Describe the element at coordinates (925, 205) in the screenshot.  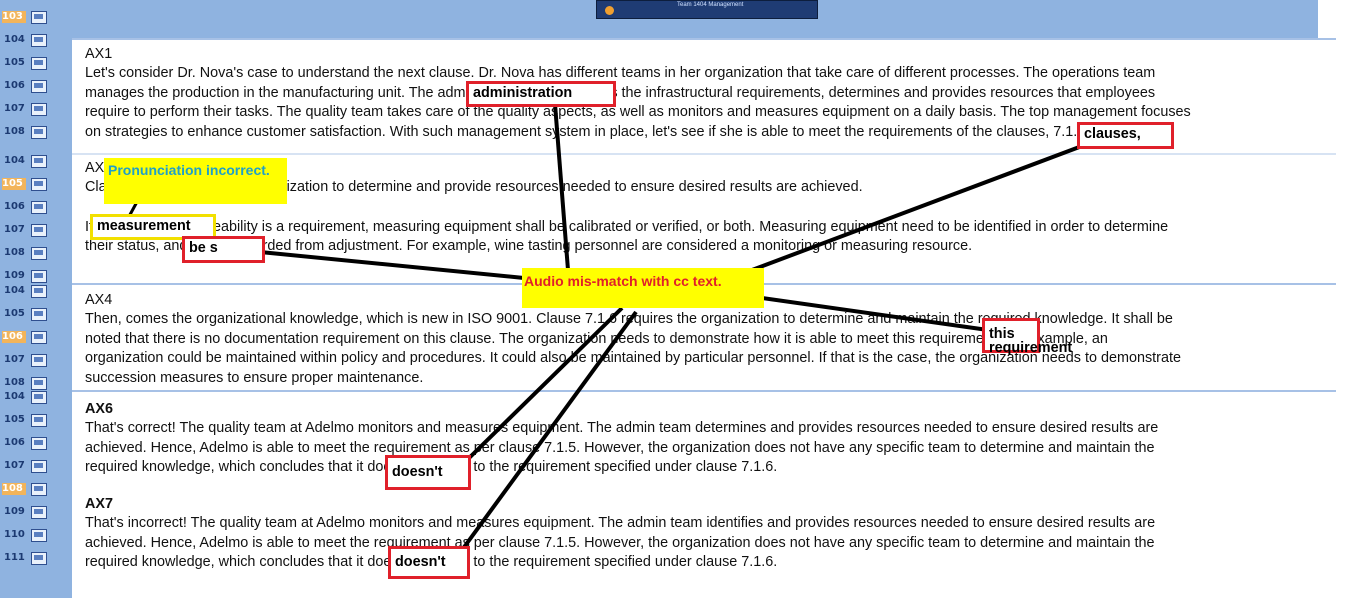
I see `line-to-clauses` at that location.